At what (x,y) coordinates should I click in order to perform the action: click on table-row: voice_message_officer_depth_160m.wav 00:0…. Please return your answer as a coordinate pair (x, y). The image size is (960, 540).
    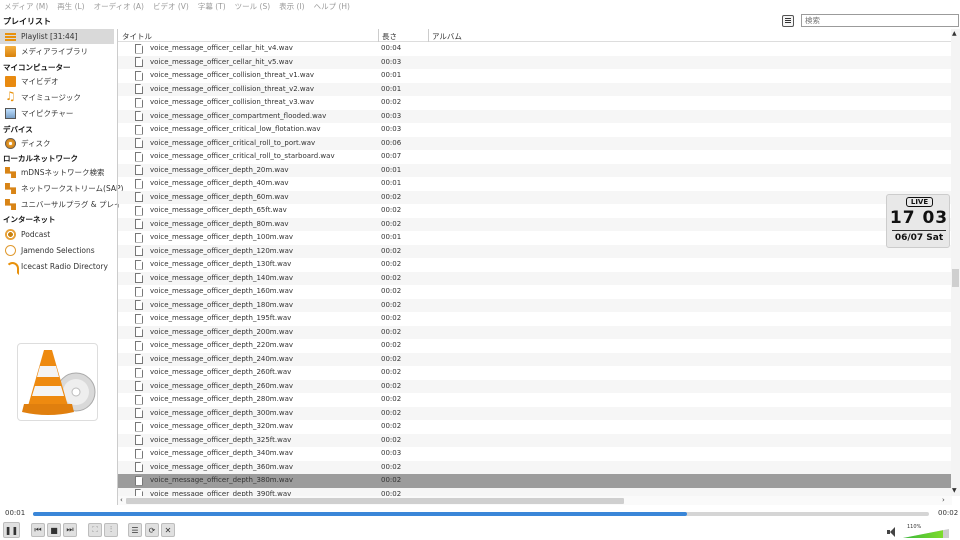
    Looking at the image, I should click on (535, 292).